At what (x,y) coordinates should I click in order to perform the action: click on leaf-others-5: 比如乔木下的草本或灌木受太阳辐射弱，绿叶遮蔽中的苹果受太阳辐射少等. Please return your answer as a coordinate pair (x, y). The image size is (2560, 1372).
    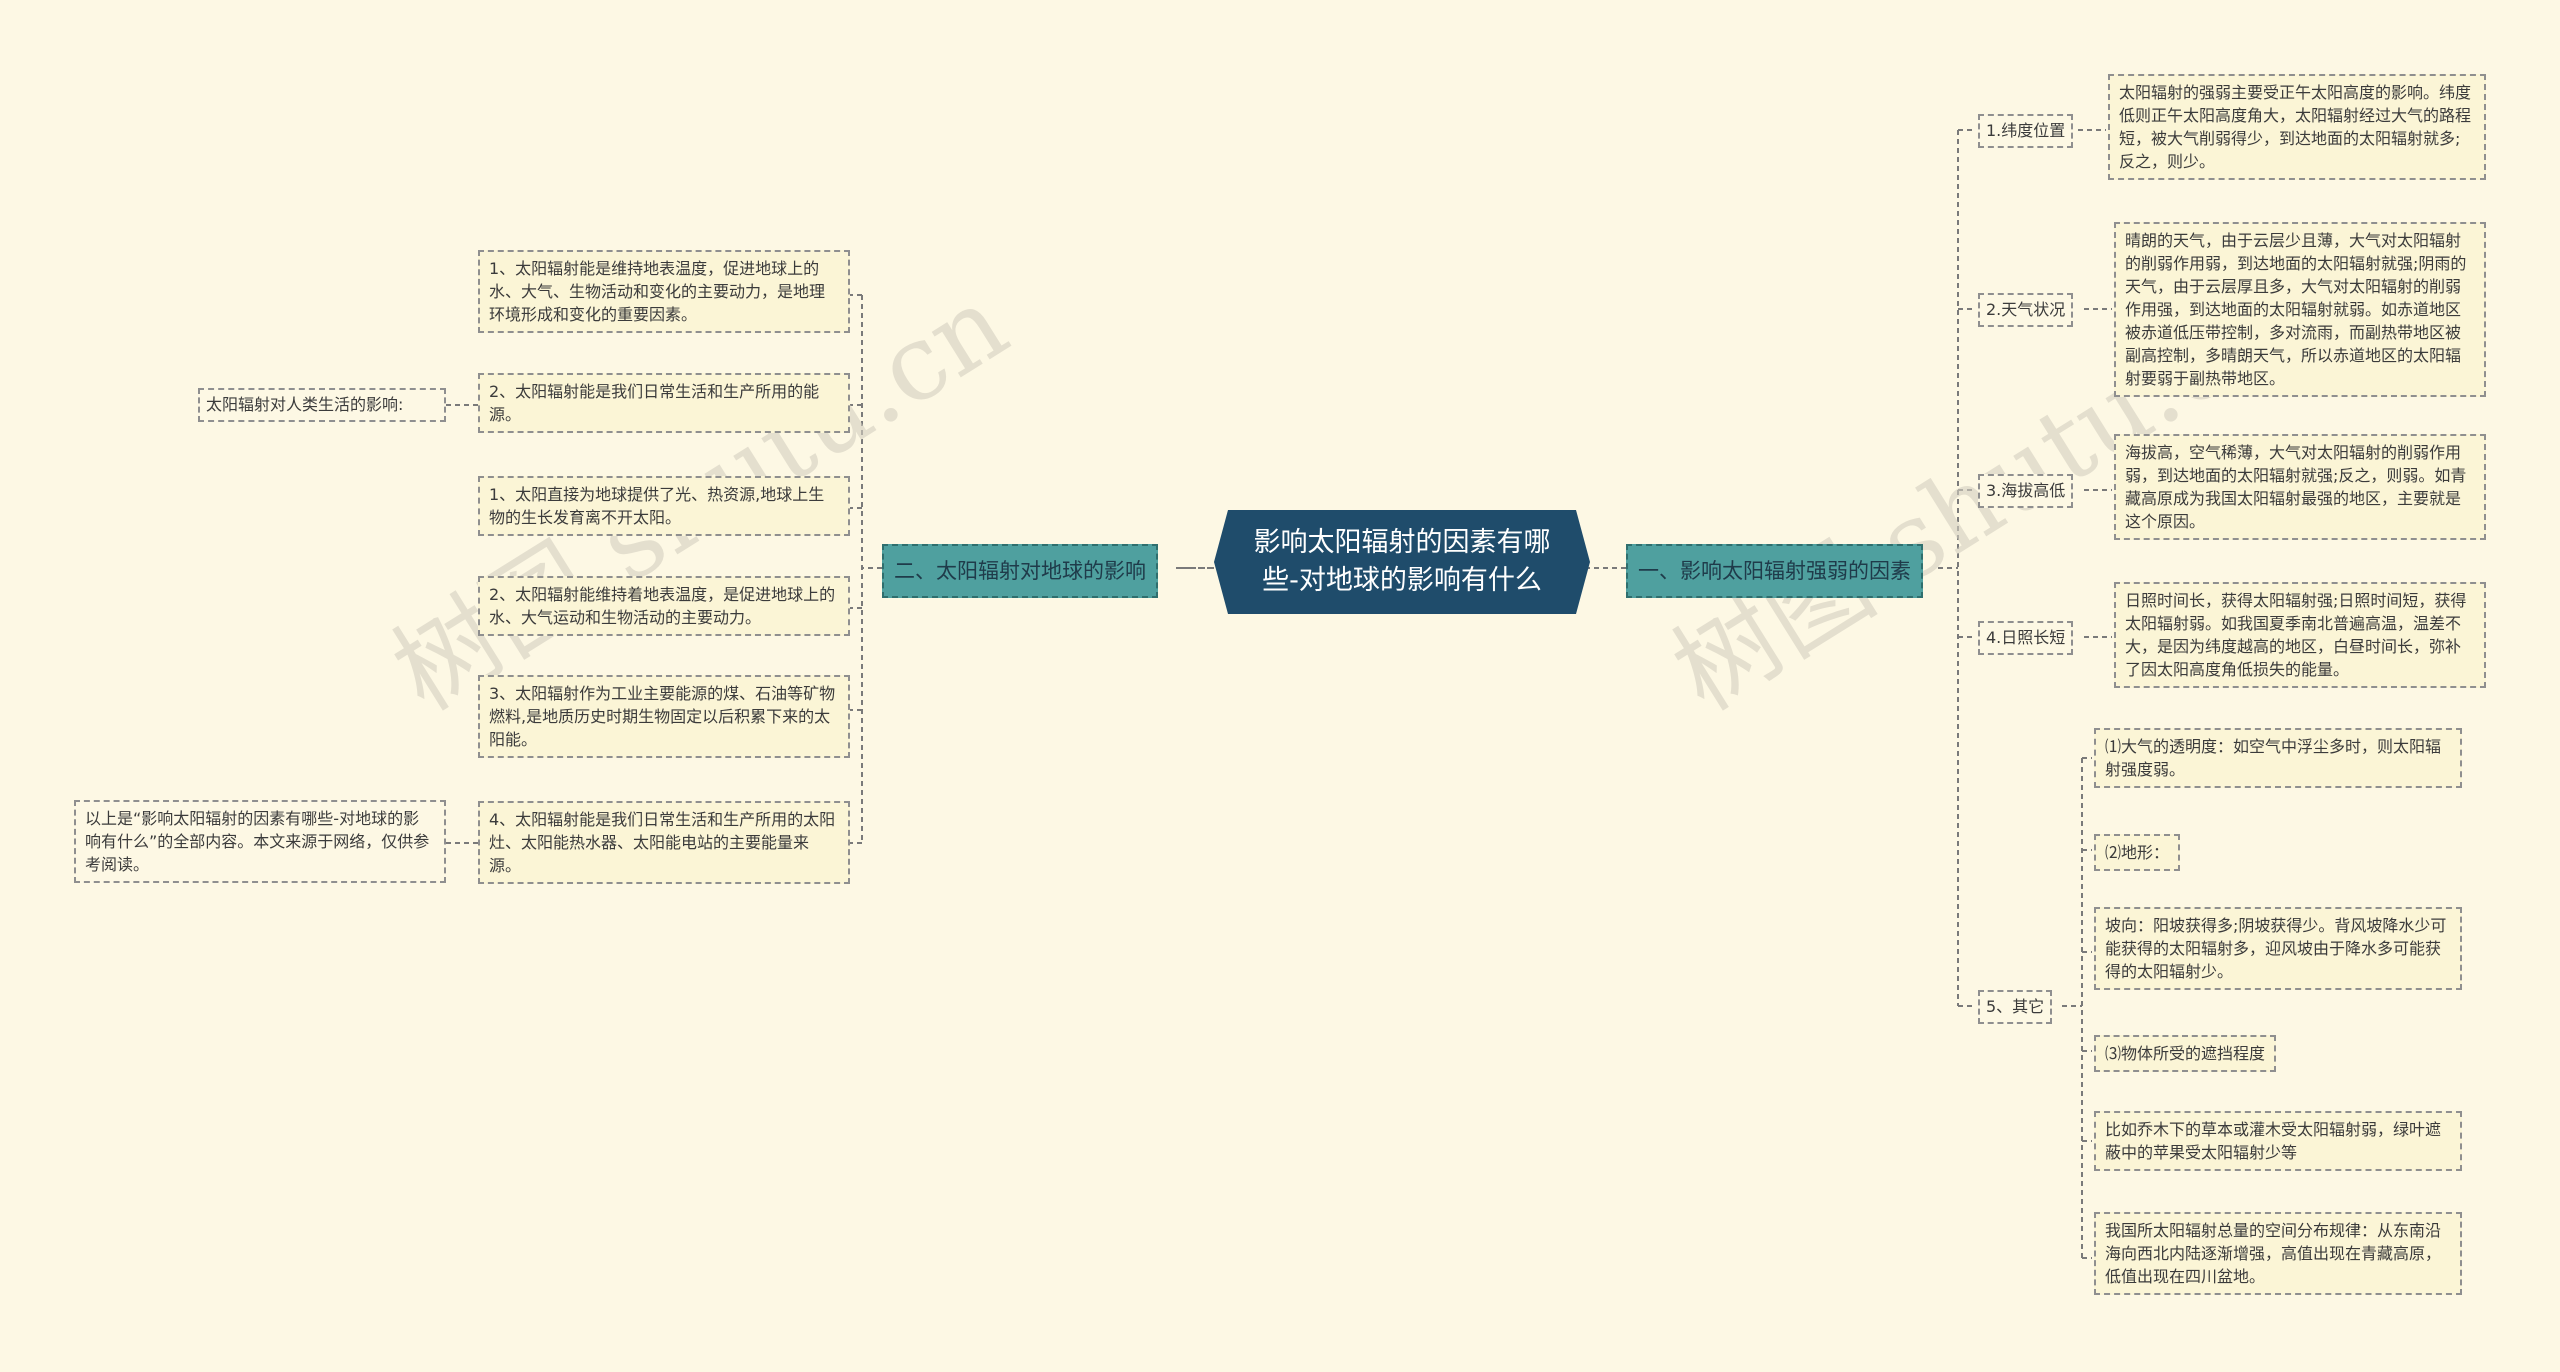
    Looking at the image, I should click on (2278, 1141).